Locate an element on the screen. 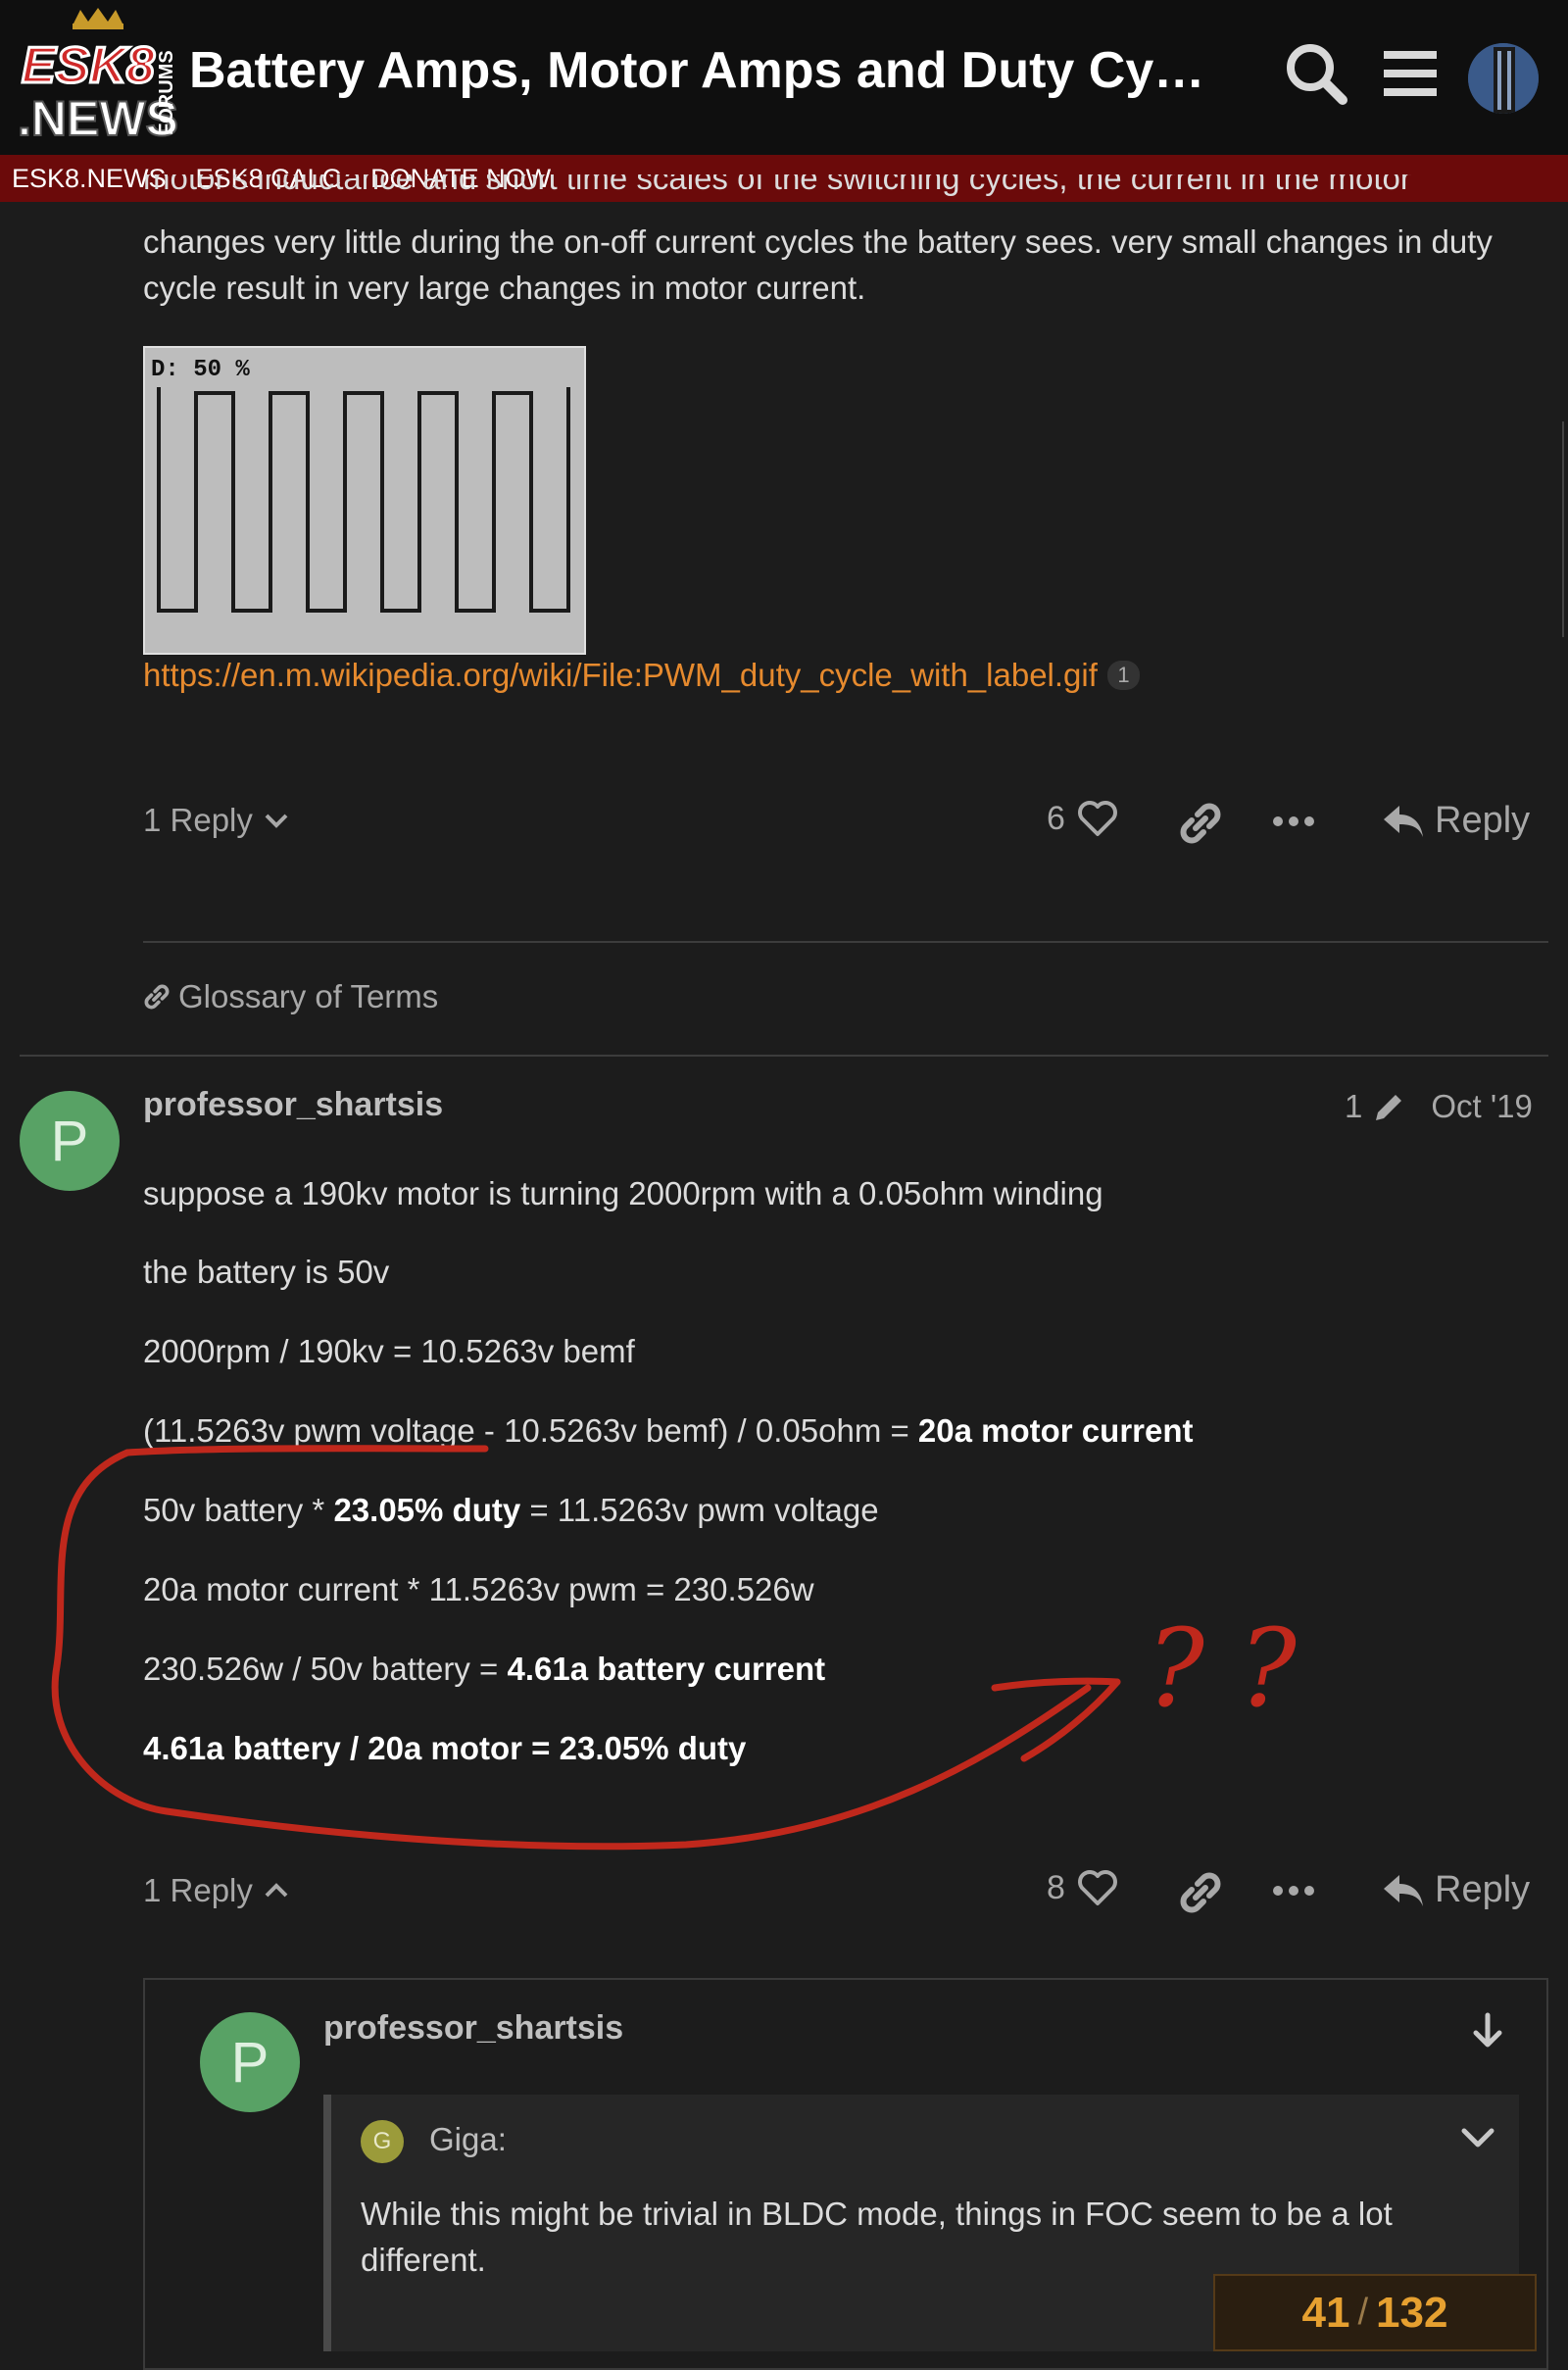 This screenshot has width=1568, height=2370. post-author-avatar: P is located at coordinates (70, 1141).